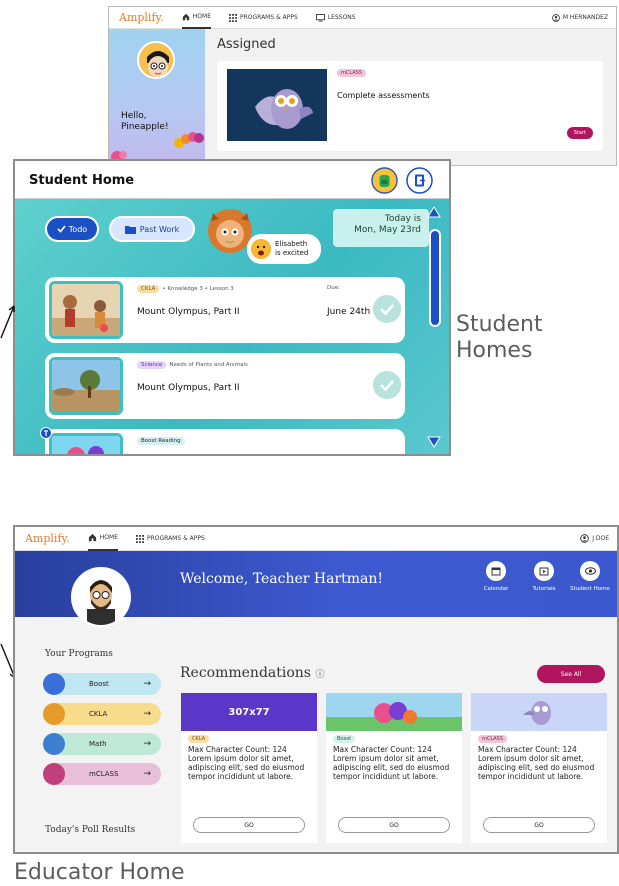 Image resolution: width=619 pixels, height=886 pixels. I want to click on grid-icon, so click(139, 538).